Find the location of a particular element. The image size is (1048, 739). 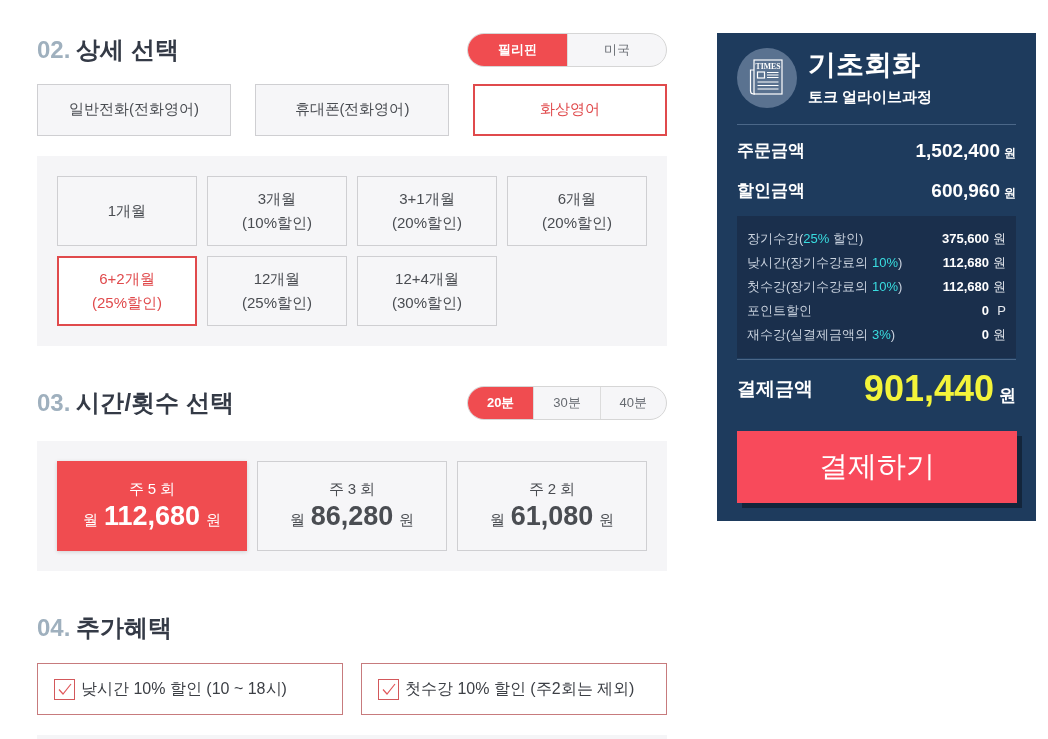

amount-value: 600,960 is located at coordinates (965, 190).